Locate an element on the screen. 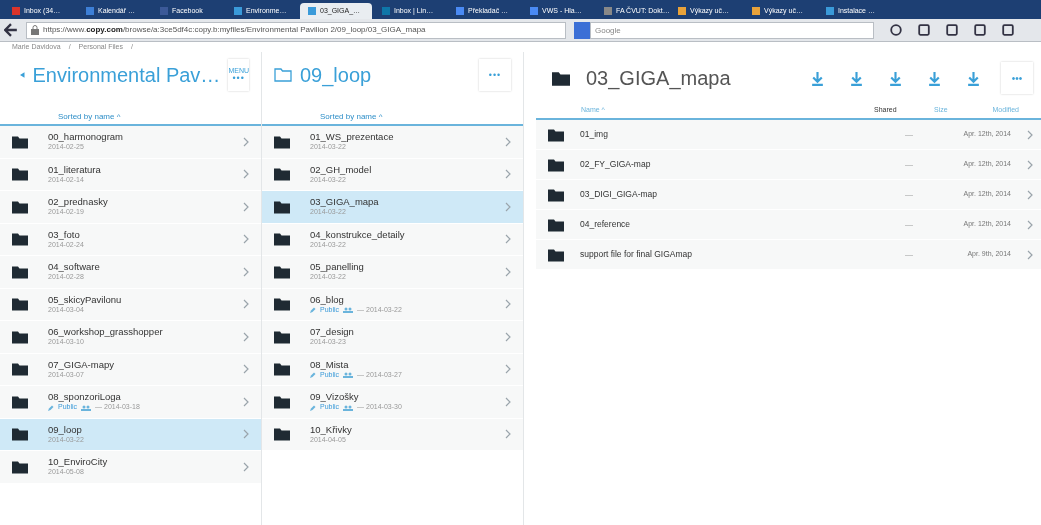 The image size is (1041, 525). folder-name: 06_workshop_grasshopper is located at coordinates (106, 332).